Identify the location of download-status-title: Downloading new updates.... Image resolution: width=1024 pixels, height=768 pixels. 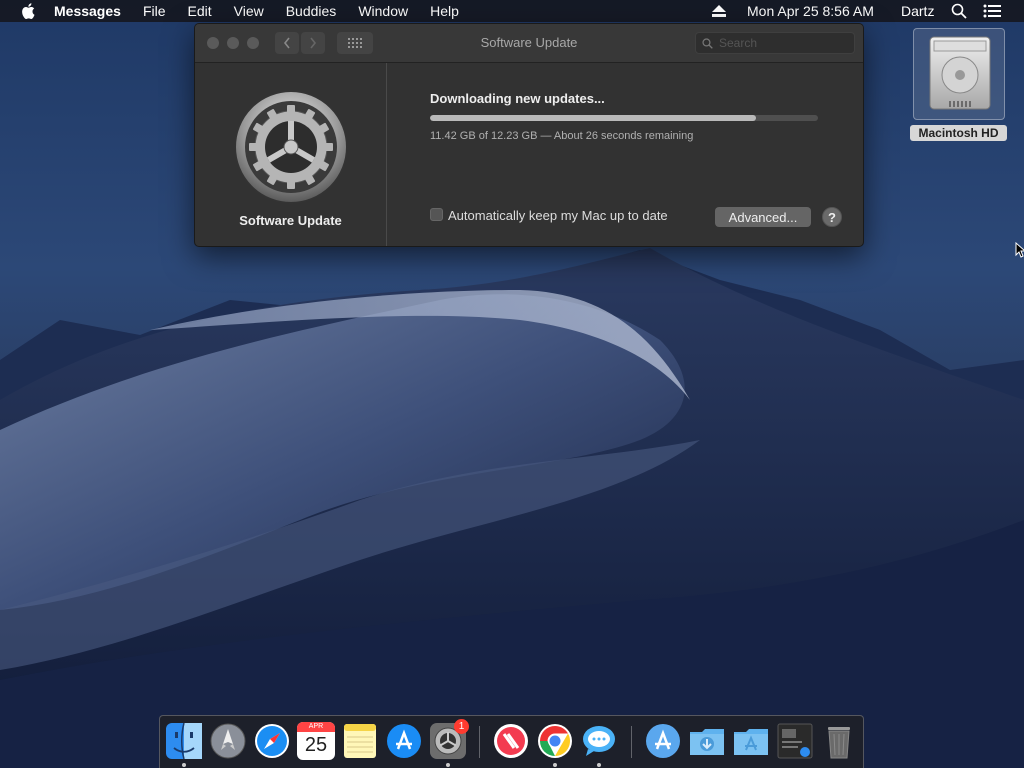
(517, 98).